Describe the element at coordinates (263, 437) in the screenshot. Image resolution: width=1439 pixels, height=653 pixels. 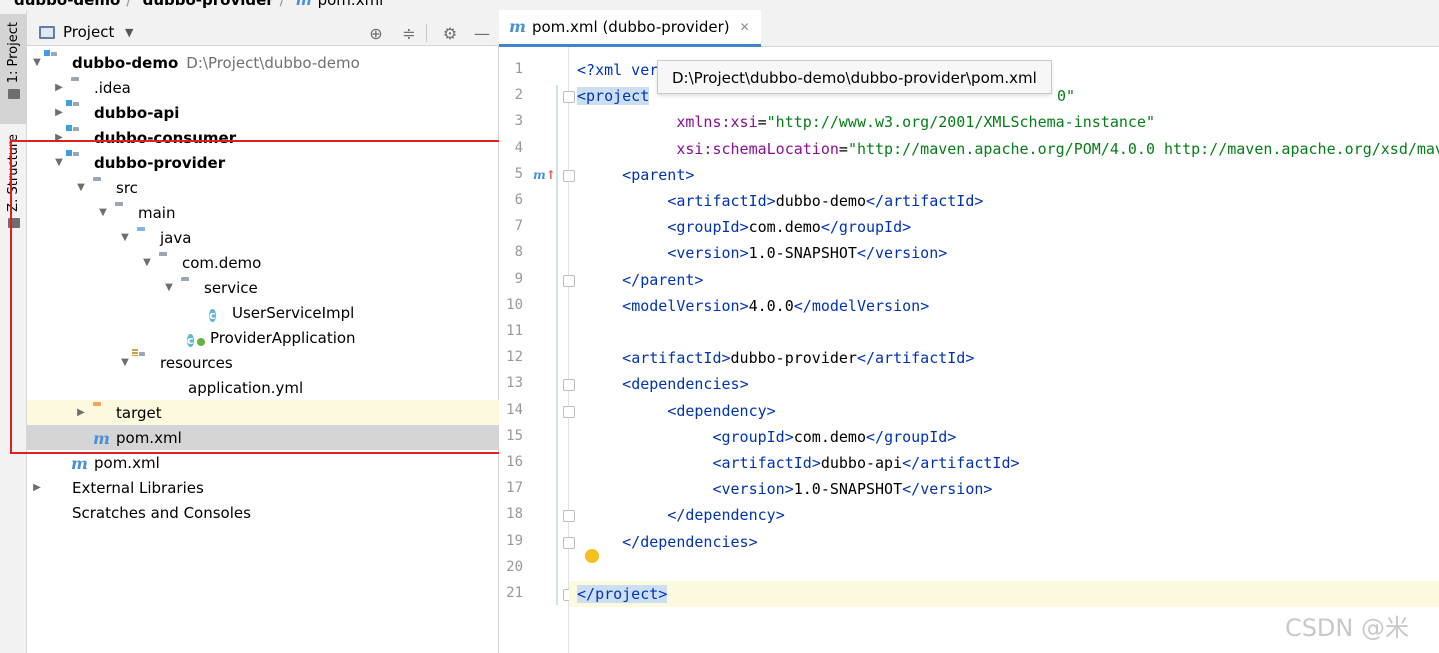
I see `tree-item-provider-pom: ▶ m pom.xml` at that location.